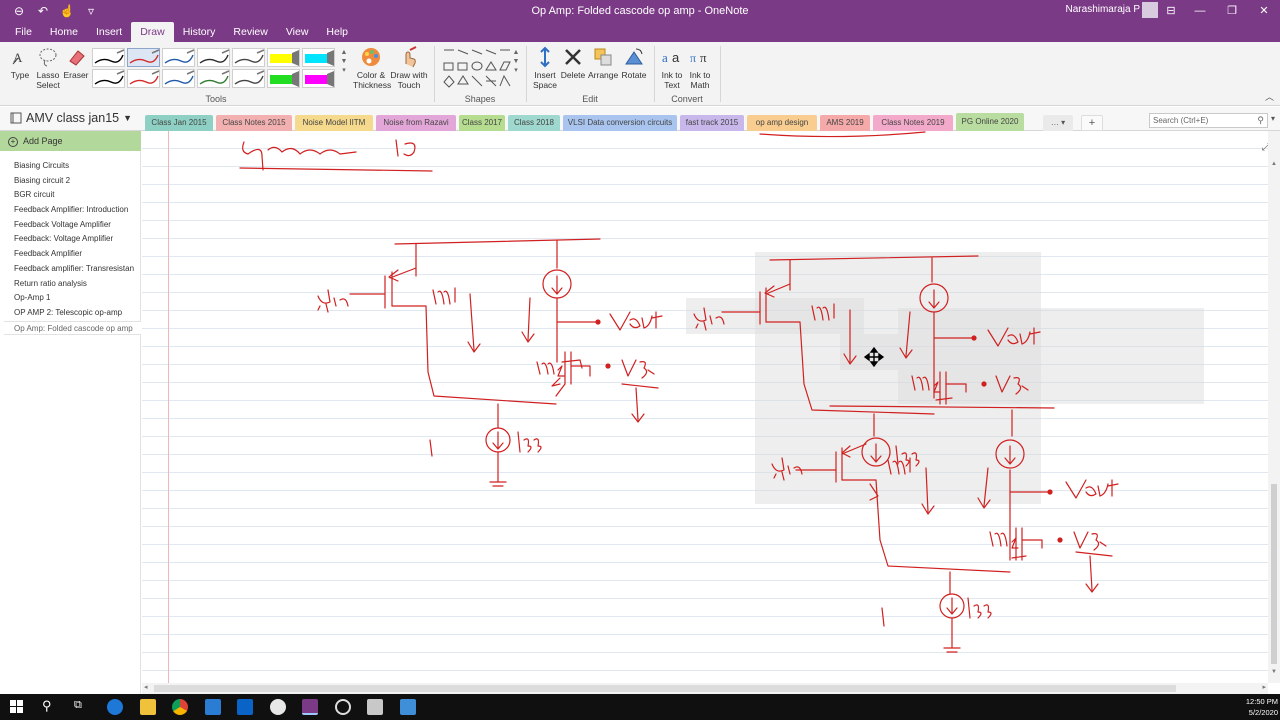 Image resolution: width=1280 pixels, height=720 pixels. What do you see at coordinates (254, 123) in the screenshot?
I see `section-tab: Class Notes 2015` at bounding box center [254, 123].